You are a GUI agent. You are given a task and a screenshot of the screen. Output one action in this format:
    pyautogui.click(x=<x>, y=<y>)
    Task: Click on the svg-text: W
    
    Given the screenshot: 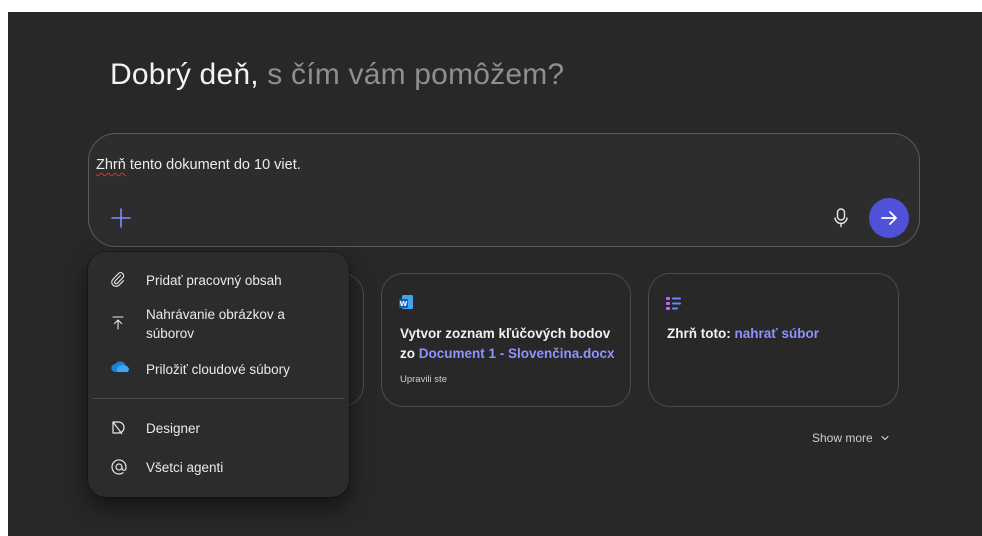 What is the action you would take?
    pyautogui.click(x=404, y=304)
    